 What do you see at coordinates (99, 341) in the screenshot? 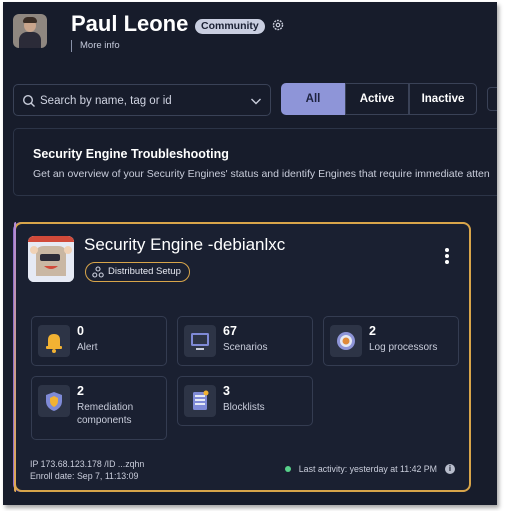
I see `stat-alerts: 0 Alert` at bounding box center [99, 341].